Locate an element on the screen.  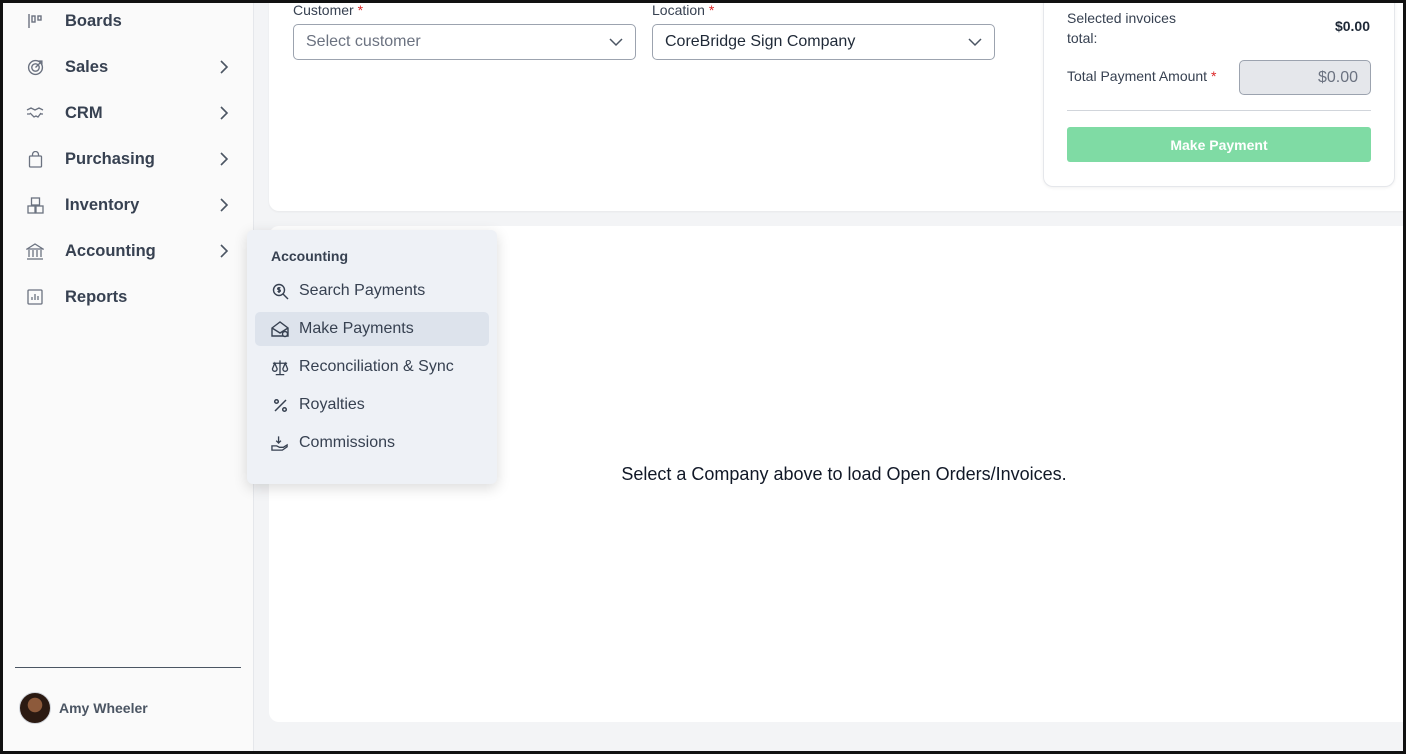
selected-invoices-total-value: $0.00 is located at coordinates (1352, 26).